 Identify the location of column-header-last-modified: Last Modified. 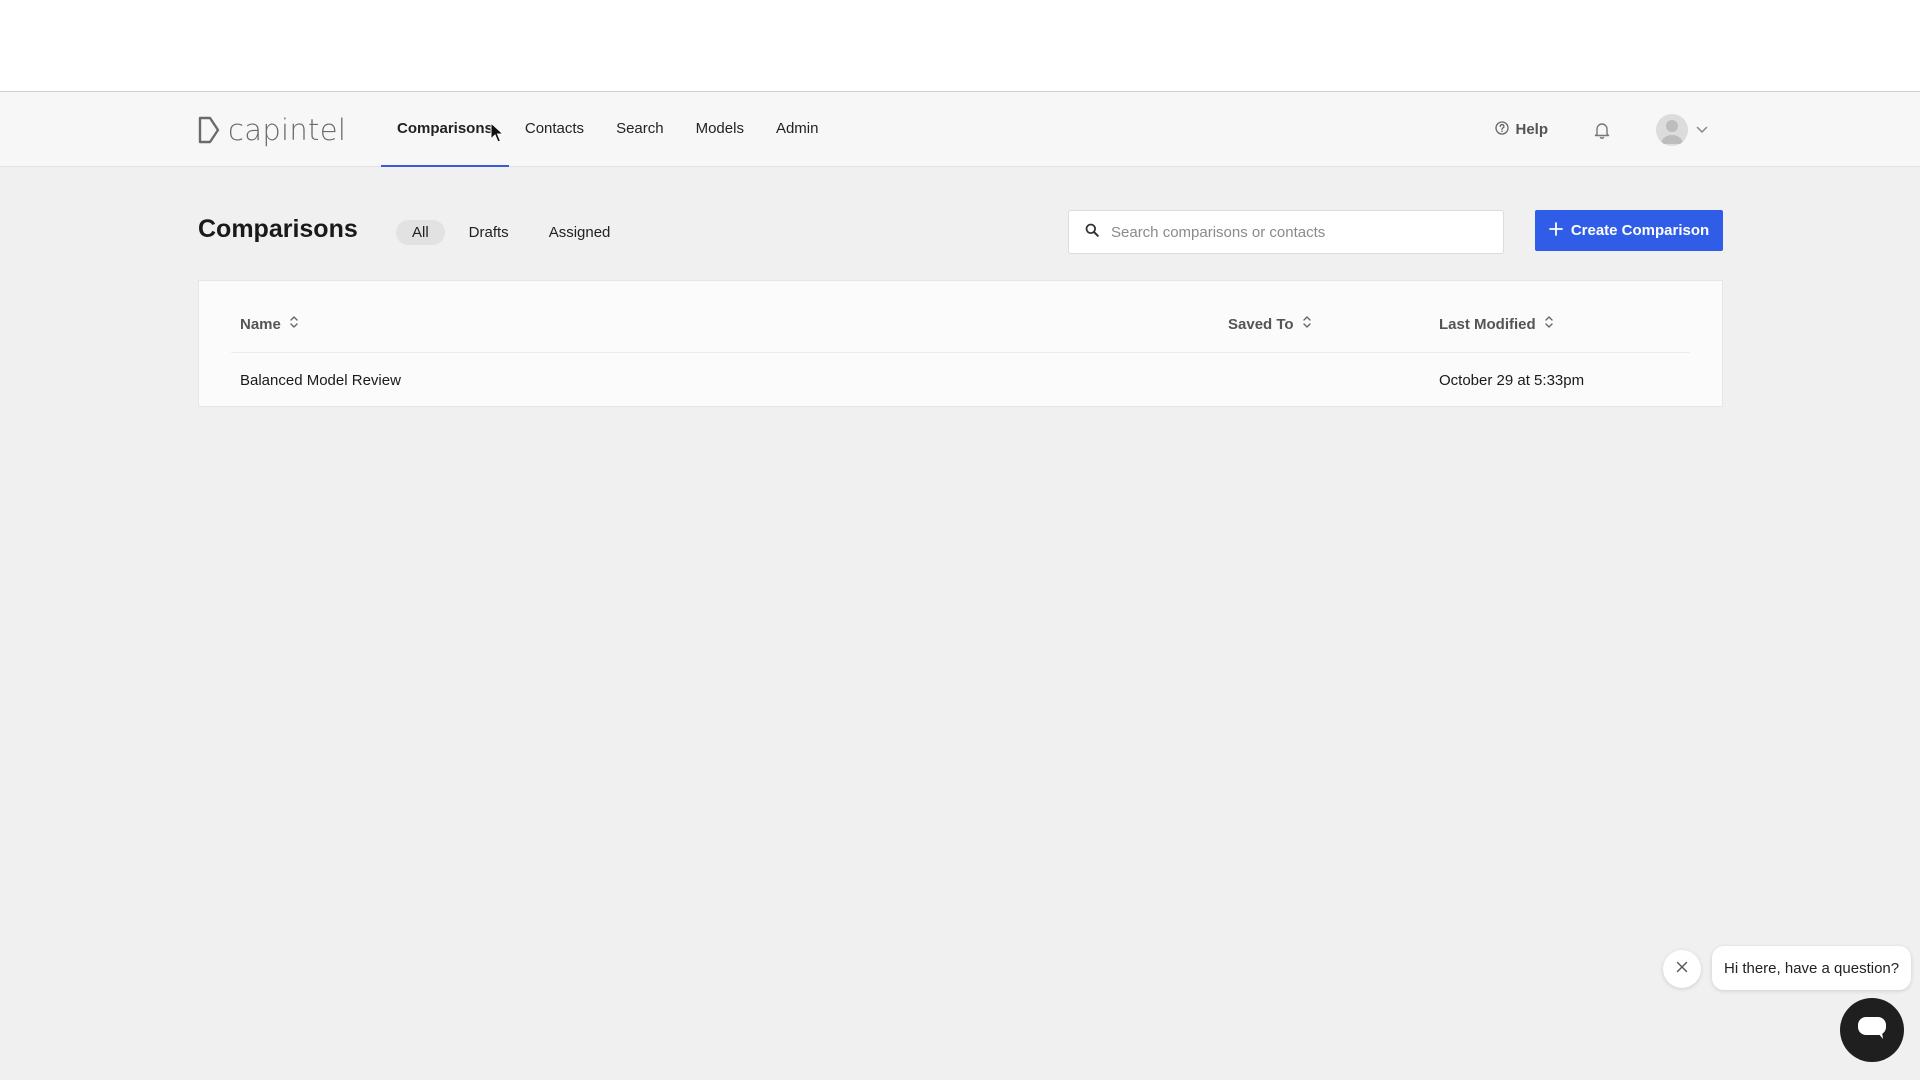
(1496, 324).